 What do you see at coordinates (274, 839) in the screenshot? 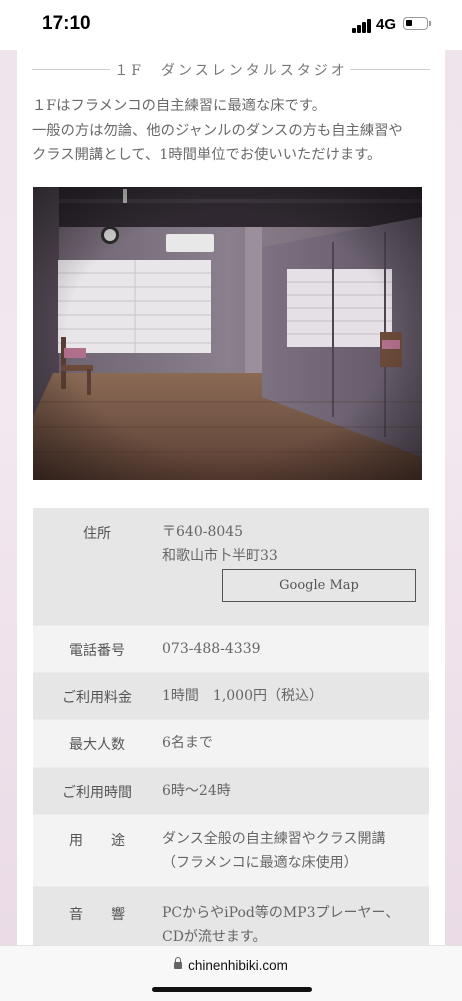
I see `usage-line: ダンス全般の自主練習やクラス開講` at bounding box center [274, 839].